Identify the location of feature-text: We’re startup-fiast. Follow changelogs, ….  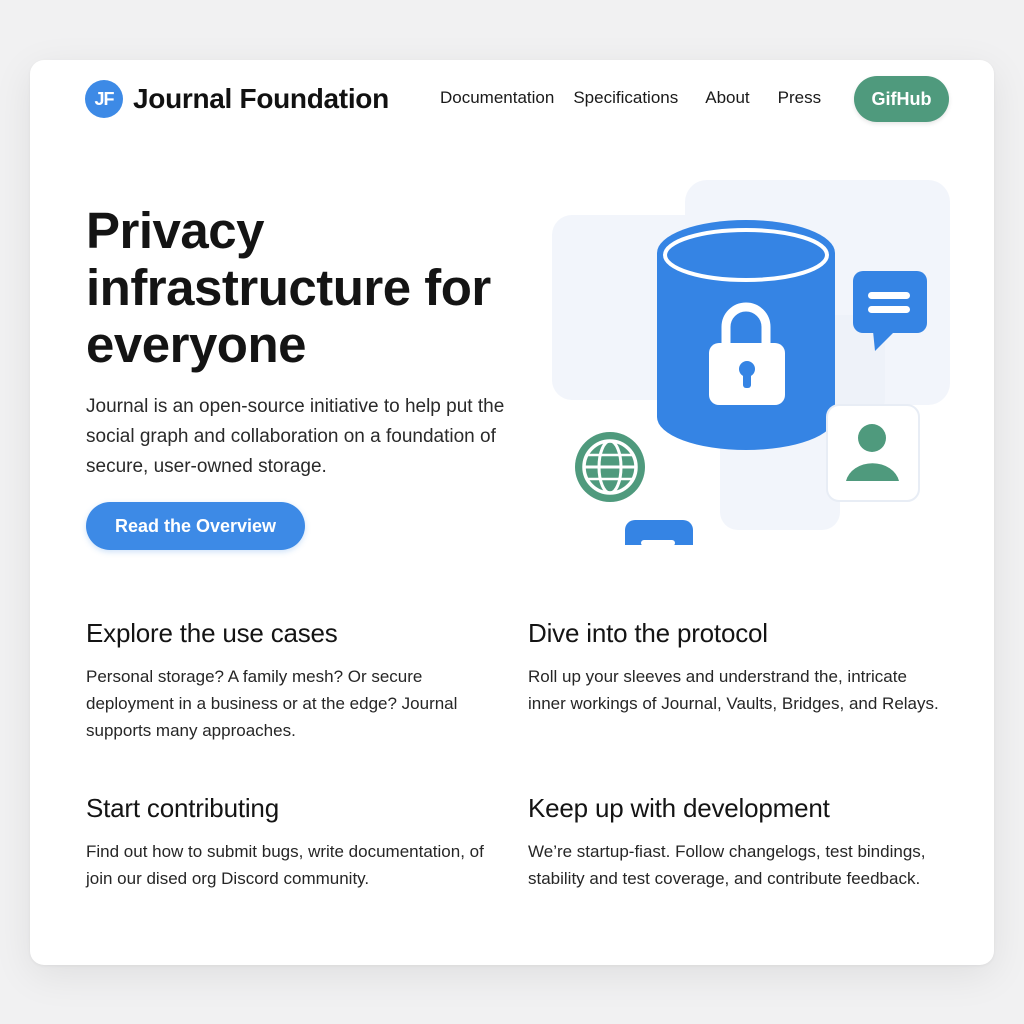
(727, 865).